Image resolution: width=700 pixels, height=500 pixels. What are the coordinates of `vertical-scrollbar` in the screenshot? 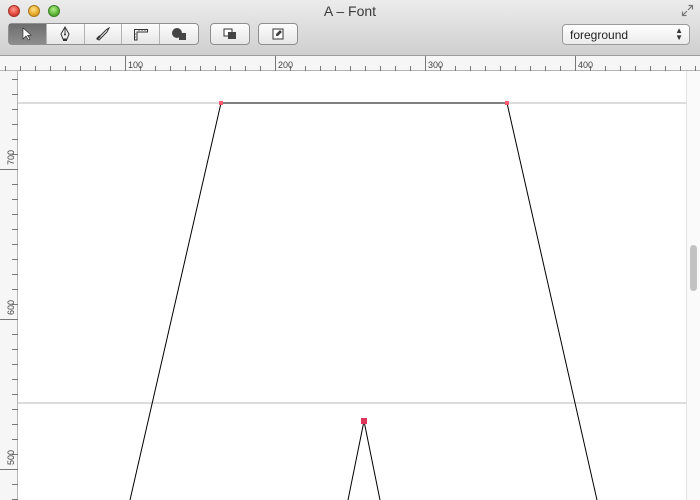 It's located at (693, 285).